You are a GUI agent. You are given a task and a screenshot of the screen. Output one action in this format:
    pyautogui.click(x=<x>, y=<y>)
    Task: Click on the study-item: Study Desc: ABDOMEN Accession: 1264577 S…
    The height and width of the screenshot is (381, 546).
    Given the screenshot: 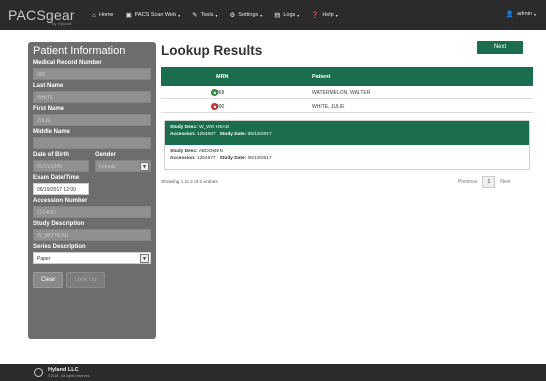 What is the action you would take?
    pyautogui.click(x=347, y=157)
    